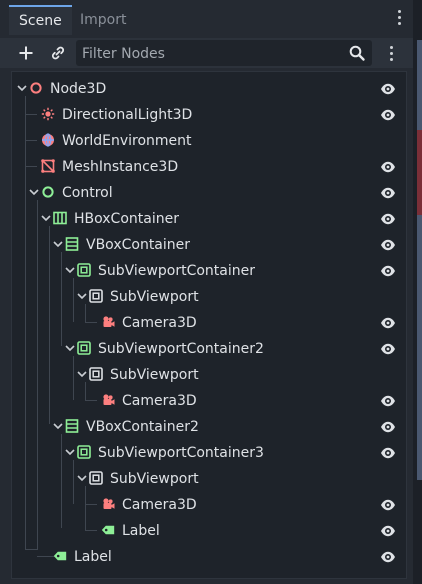  I want to click on node-name: Control, so click(87, 193).